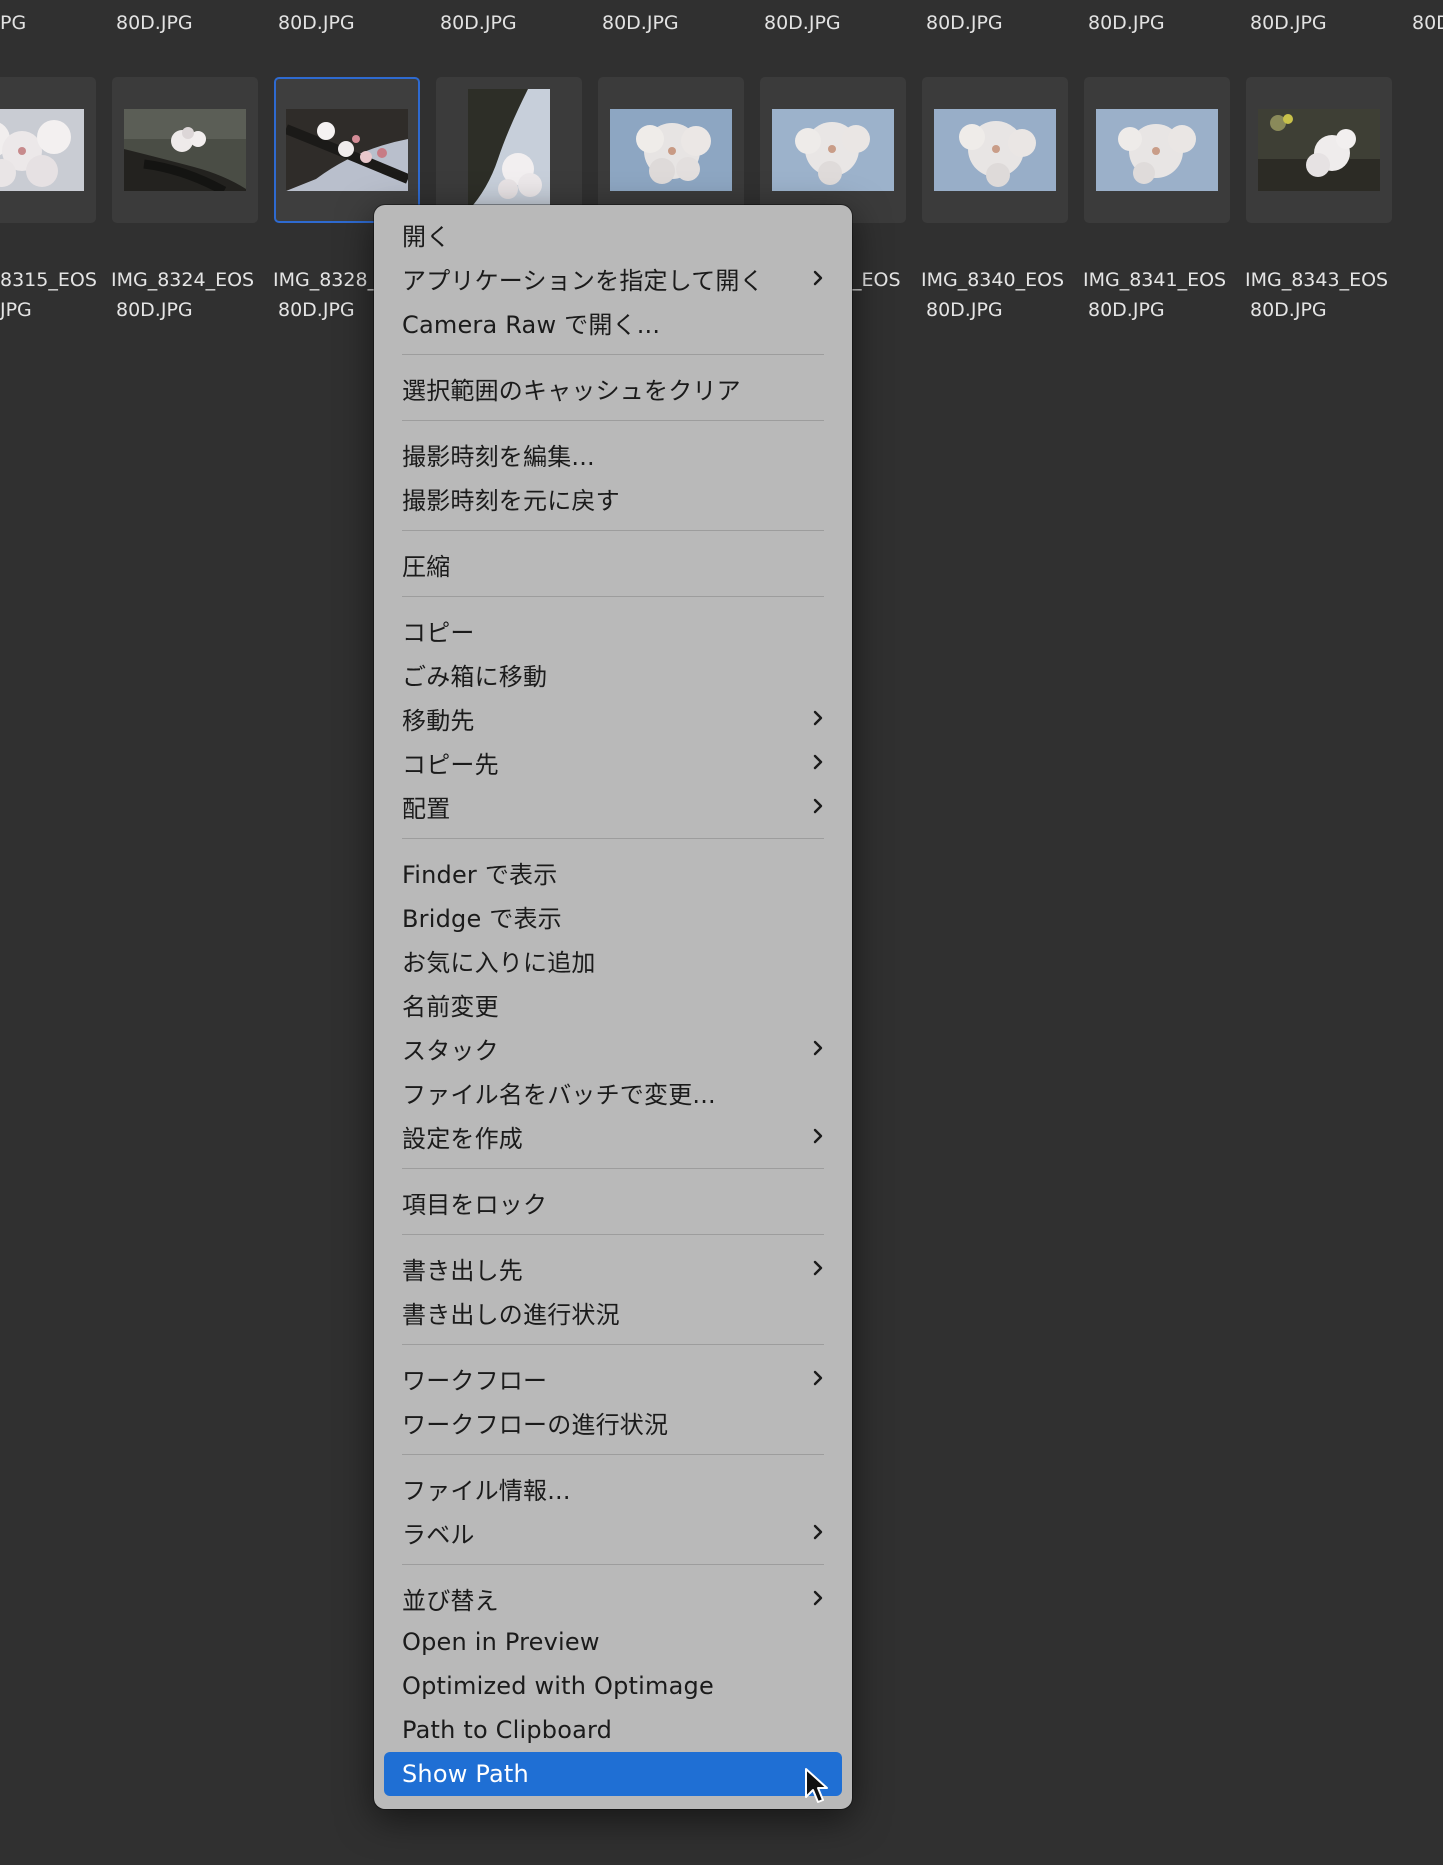 The width and height of the screenshot is (1443, 1865). What do you see at coordinates (511, 500) in the screenshot?
I see `menu-item-label: 撮影時刻を元に戻す` at bounding box center [511, 500].